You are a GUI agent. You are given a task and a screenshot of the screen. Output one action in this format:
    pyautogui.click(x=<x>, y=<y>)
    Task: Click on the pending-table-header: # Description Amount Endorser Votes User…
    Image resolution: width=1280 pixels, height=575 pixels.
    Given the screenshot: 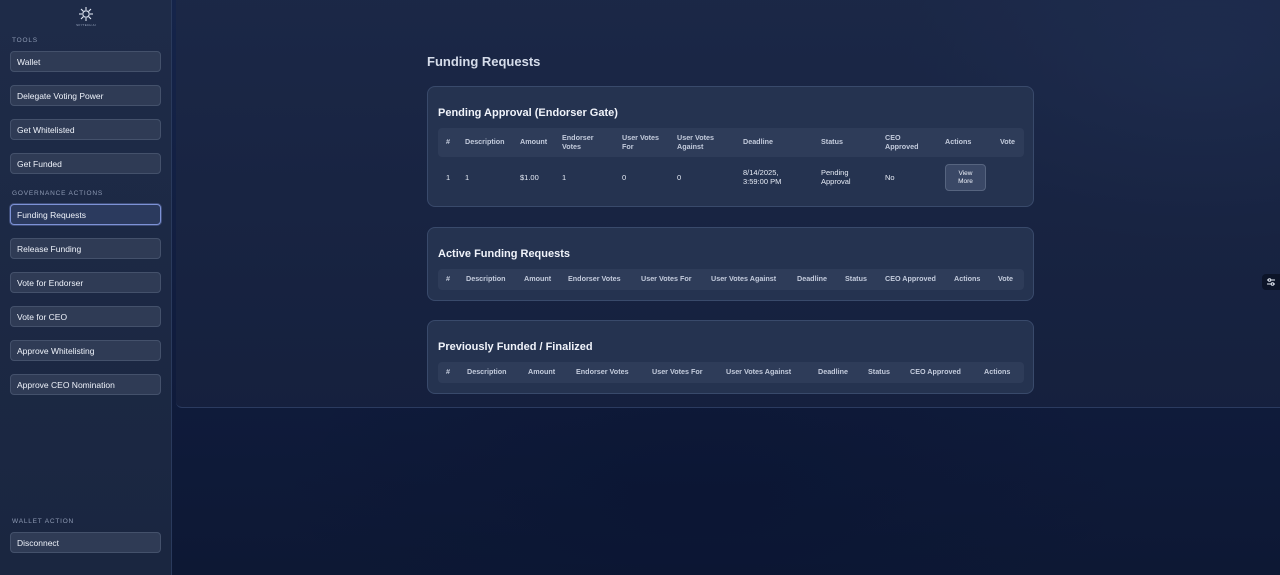 What is the action you would take?
    pyautogui.click(x=731, y=142)
    